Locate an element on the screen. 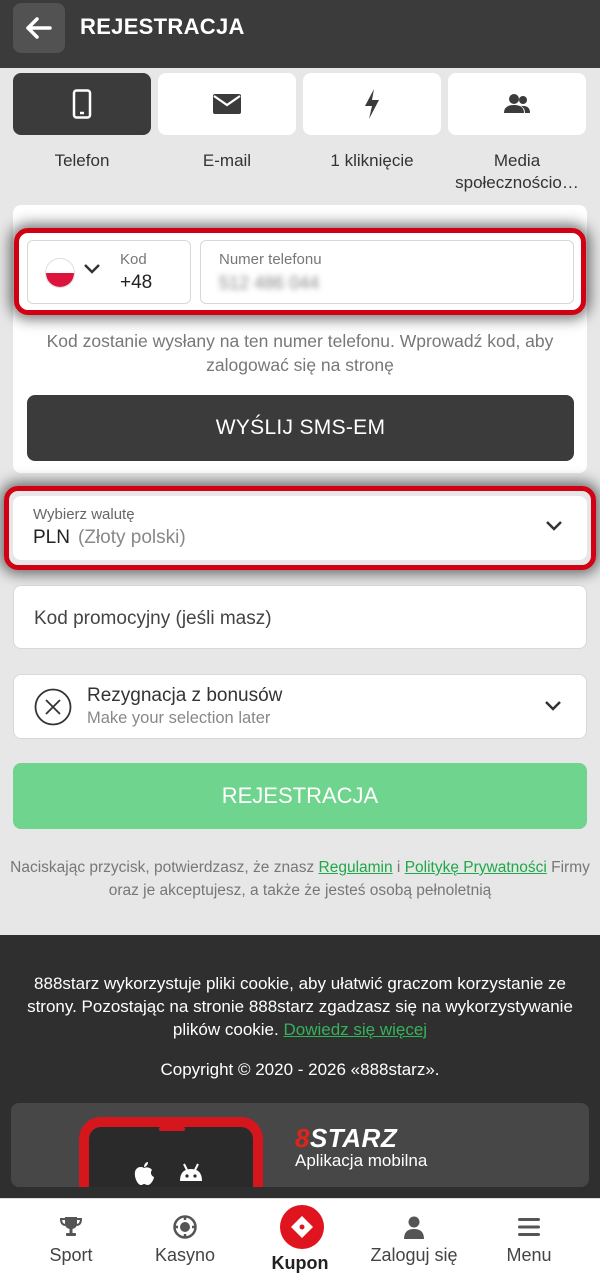 The height and width of the screenshot is (1280, 600). brand-logo: 8STARZ is located at coordinates (346, 1138).